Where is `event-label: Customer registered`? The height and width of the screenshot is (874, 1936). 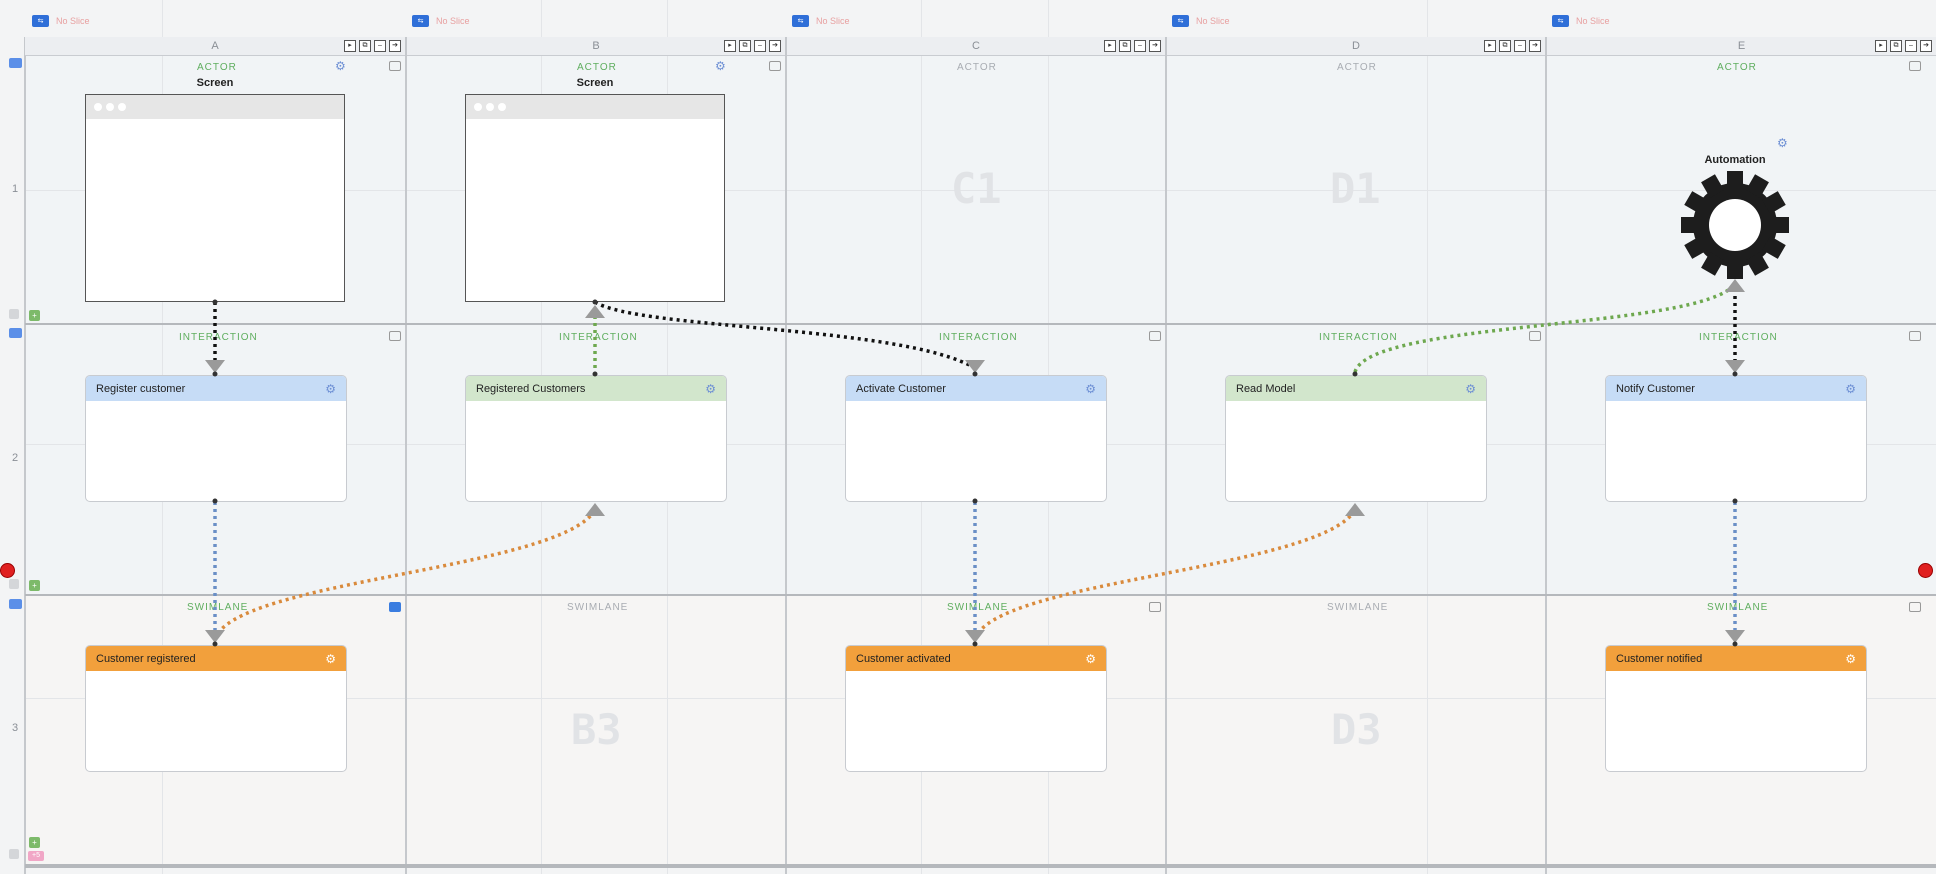 event-label: Customer registered is located at coordinates (146, 658).